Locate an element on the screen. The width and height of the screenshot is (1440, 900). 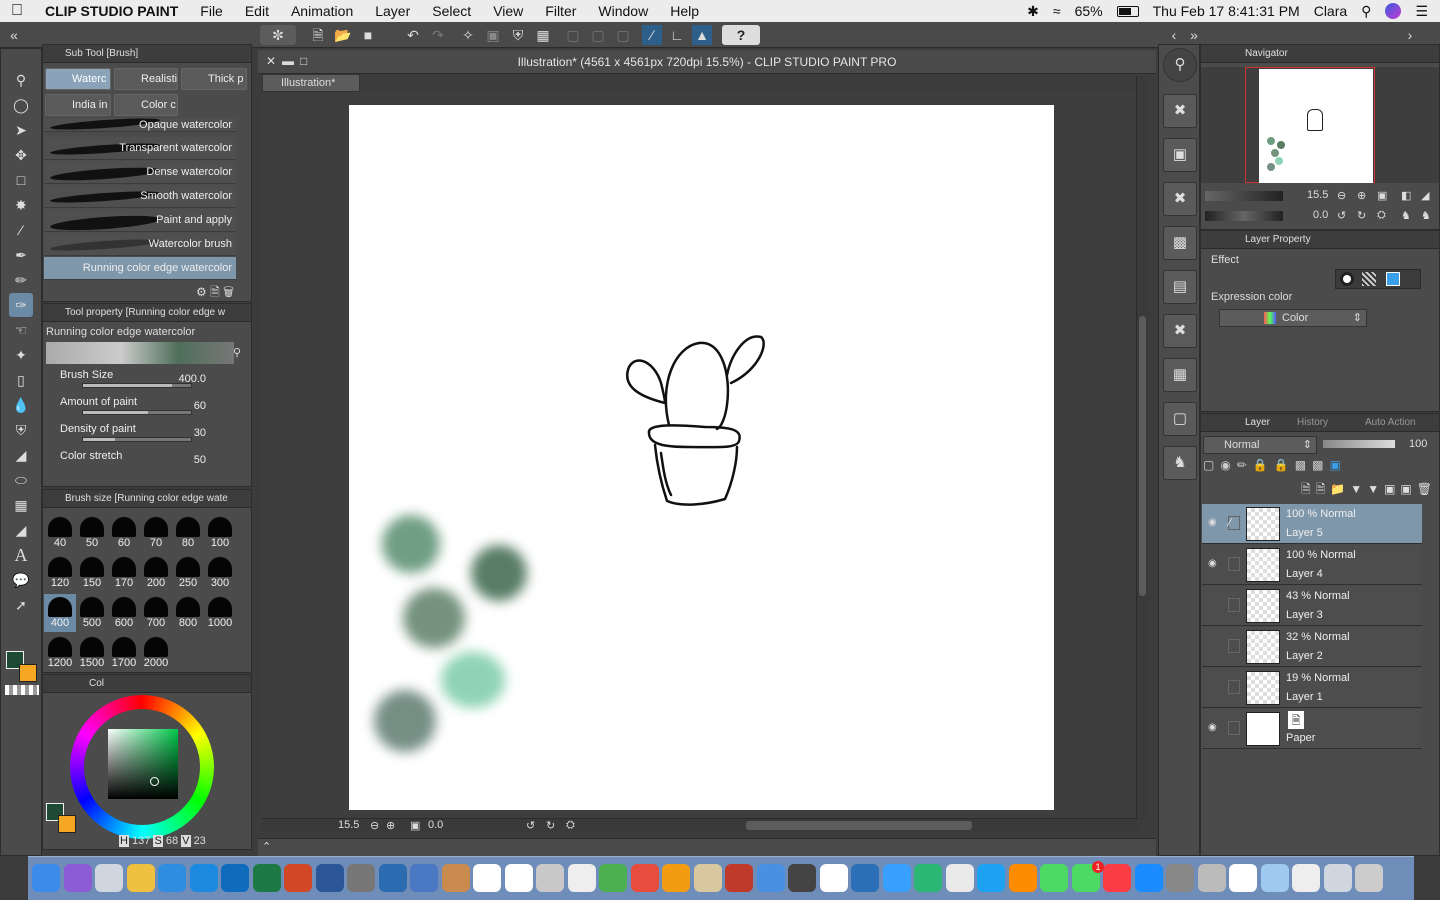
brush-size-preset: 170 is located at coordinates (124, 573).